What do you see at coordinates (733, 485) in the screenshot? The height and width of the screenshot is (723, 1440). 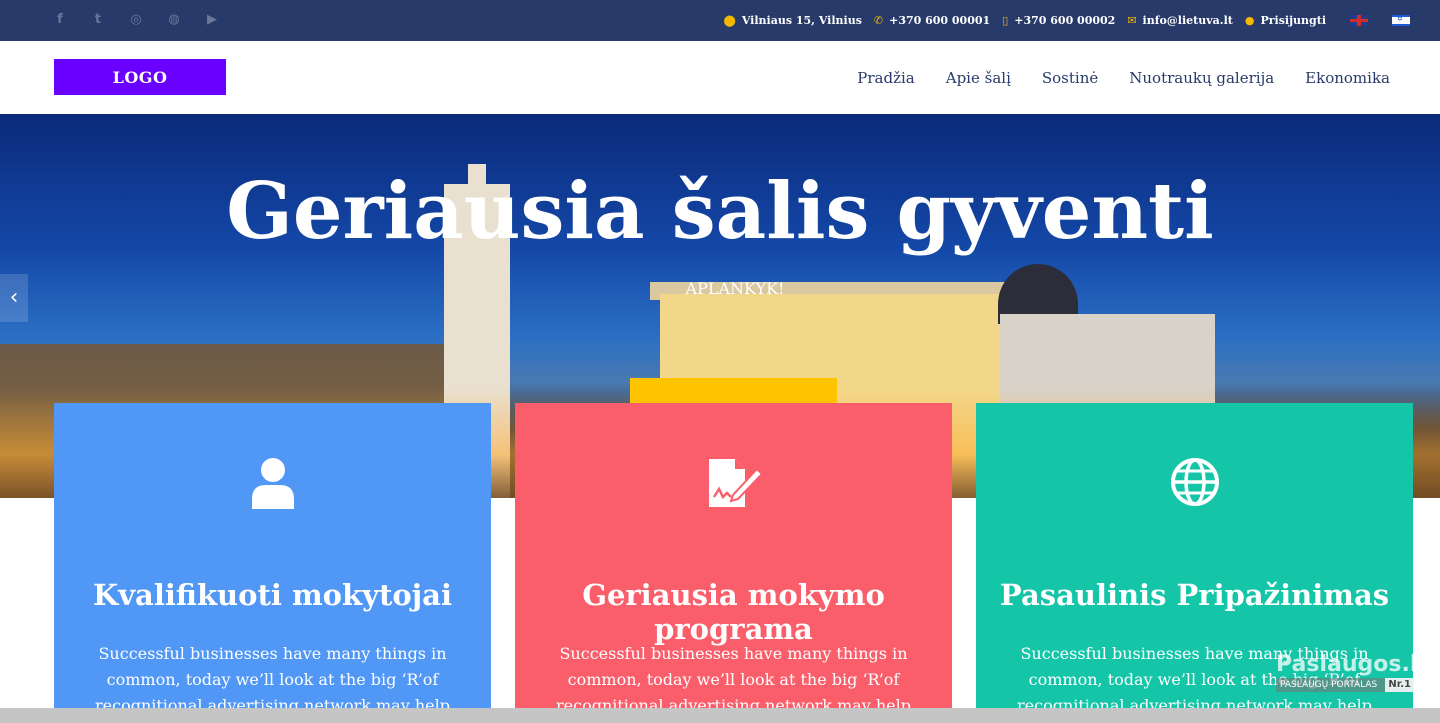 I see `document-signature-icon` at bounding box center [733, 485].